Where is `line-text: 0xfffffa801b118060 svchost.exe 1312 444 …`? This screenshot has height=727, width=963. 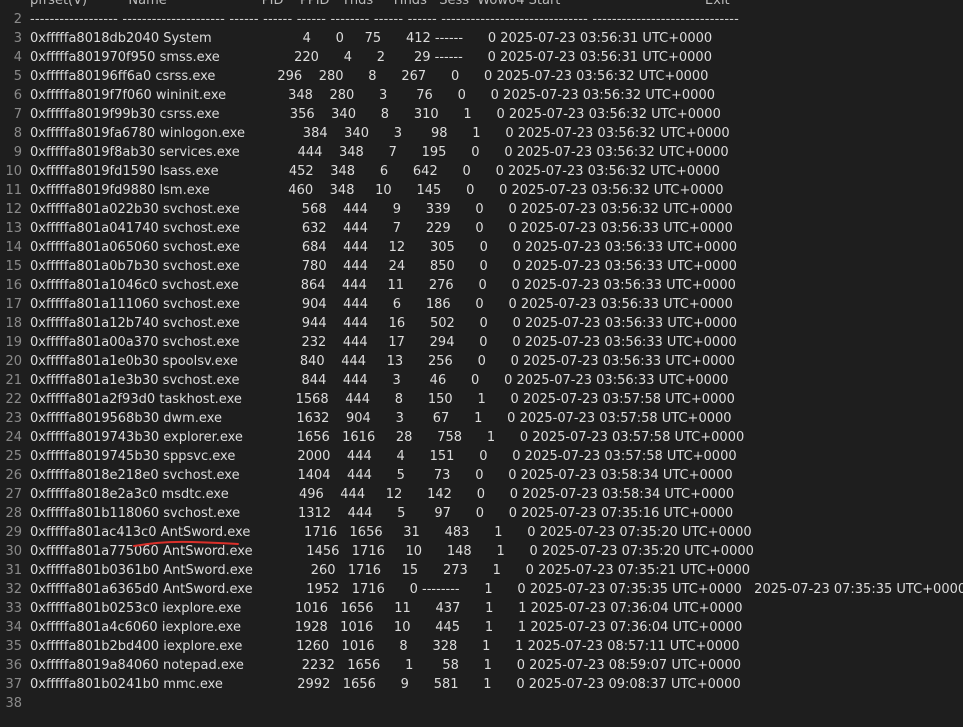
line-text: 0xfffffa801b118060 svchost.exe 1312 444 … is located at coordinates (381, 513).